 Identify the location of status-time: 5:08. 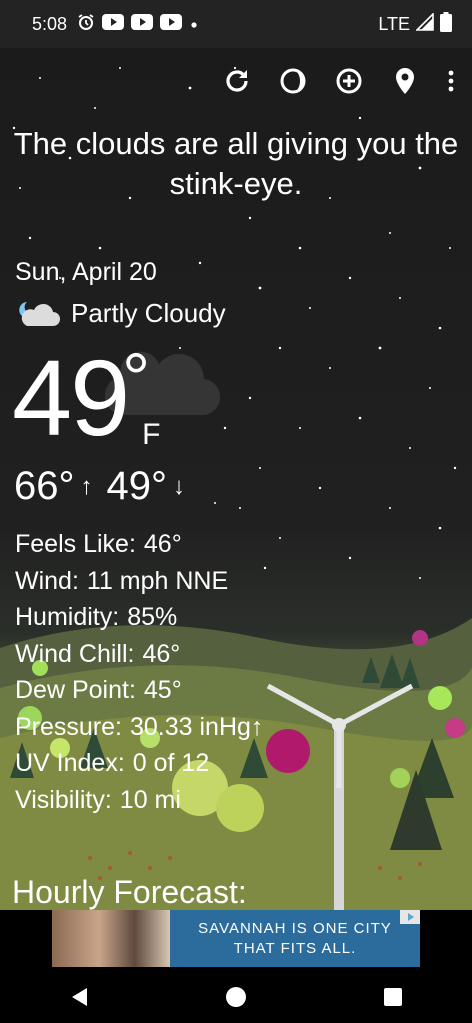
(50, 23).